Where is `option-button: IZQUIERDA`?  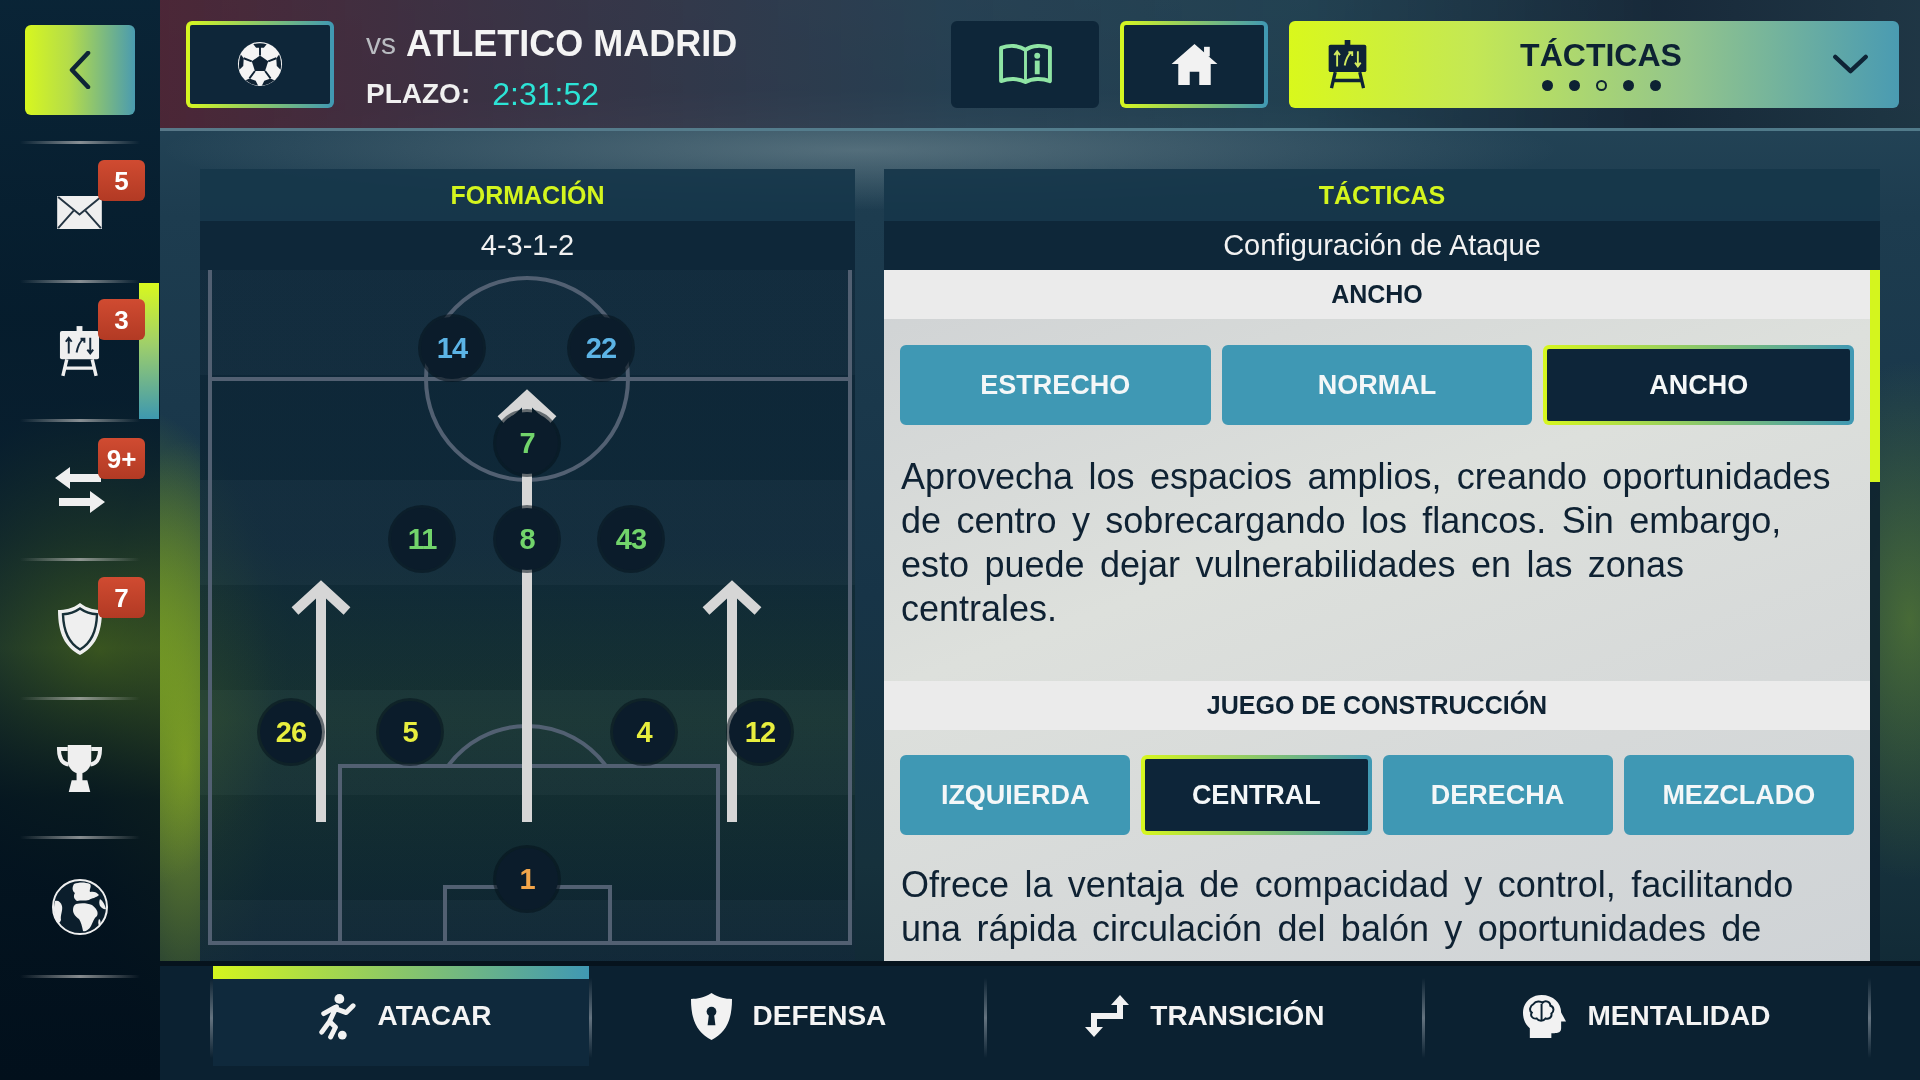 option-button: IZQUIERDA is located at coordinates (1015, 795).